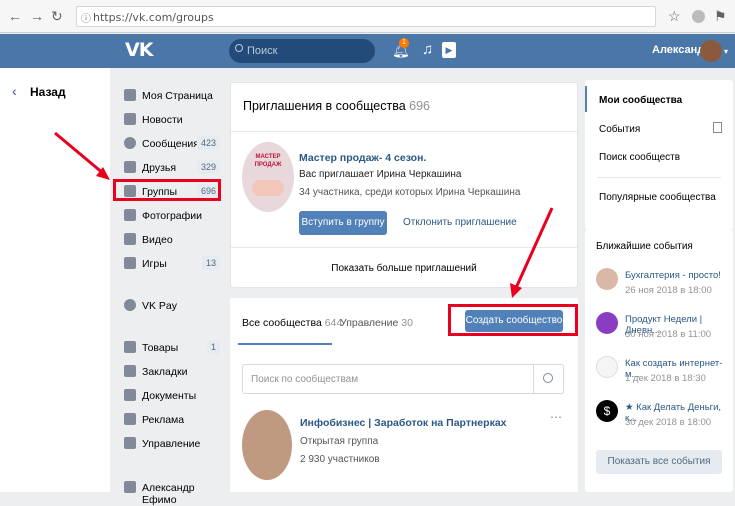 The height and width of the screenshot is (506, 735). I want to click on menu-item-messages: Сообщения 423, so click(170, 144).